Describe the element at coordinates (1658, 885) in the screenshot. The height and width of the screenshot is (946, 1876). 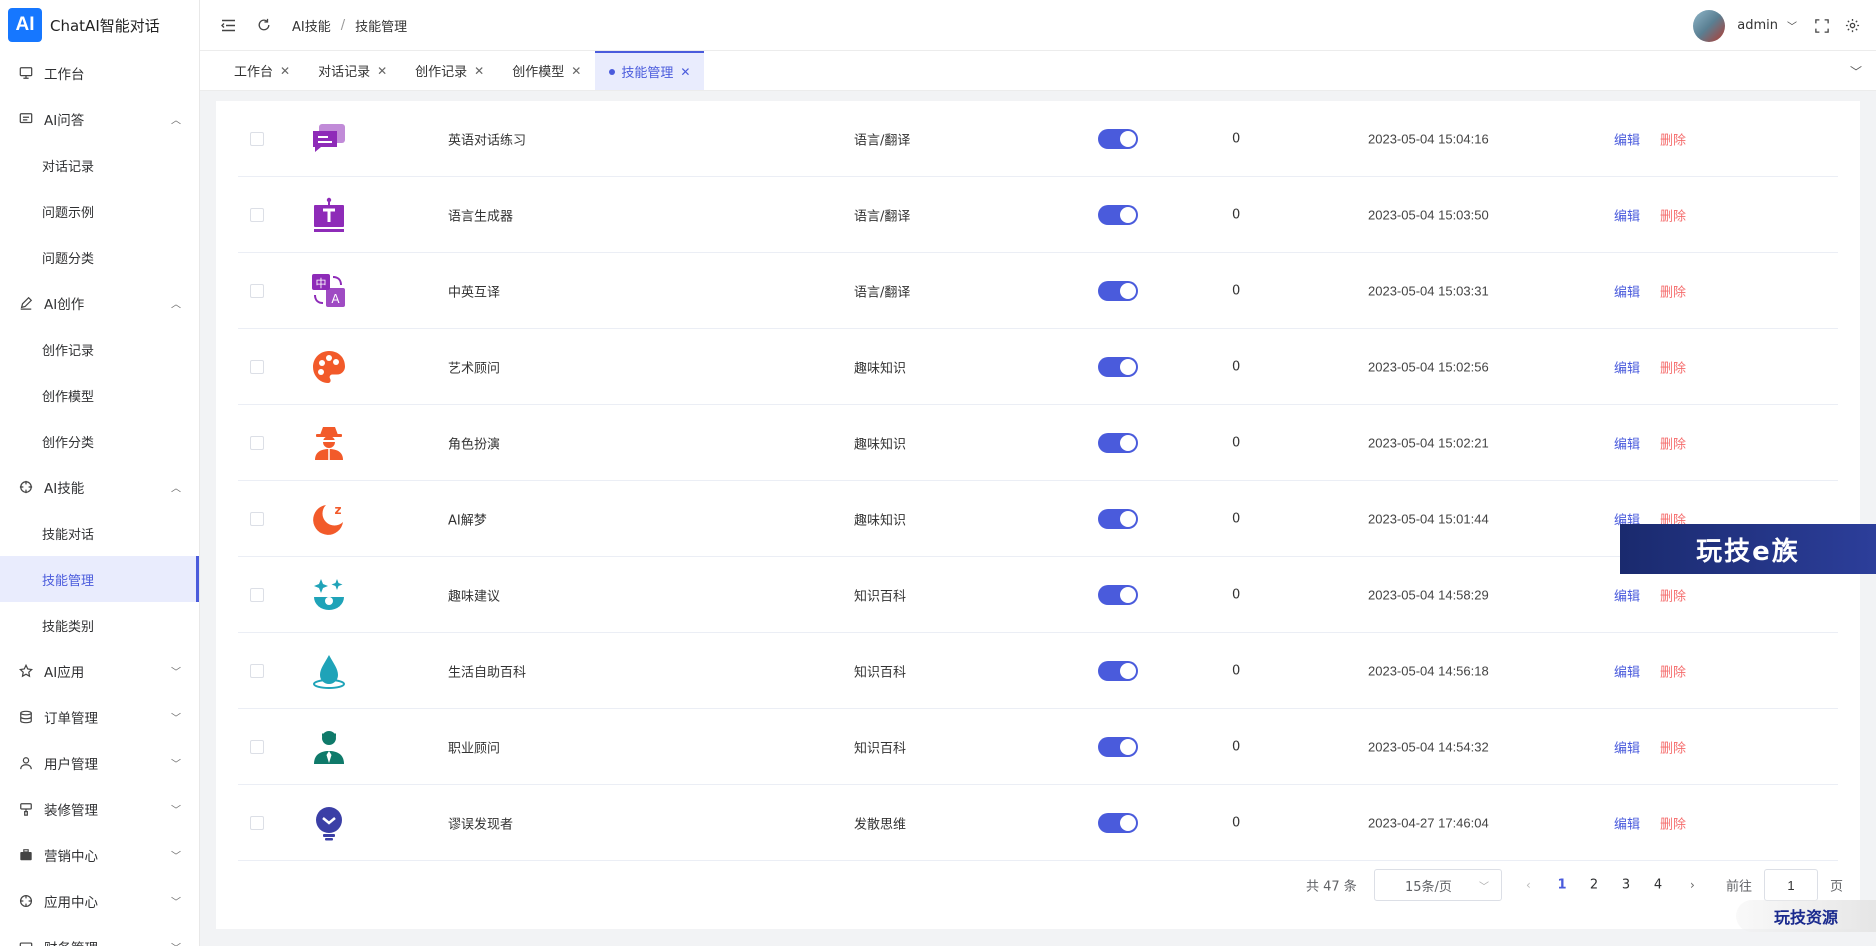
I see `page-number: 4` at that location.